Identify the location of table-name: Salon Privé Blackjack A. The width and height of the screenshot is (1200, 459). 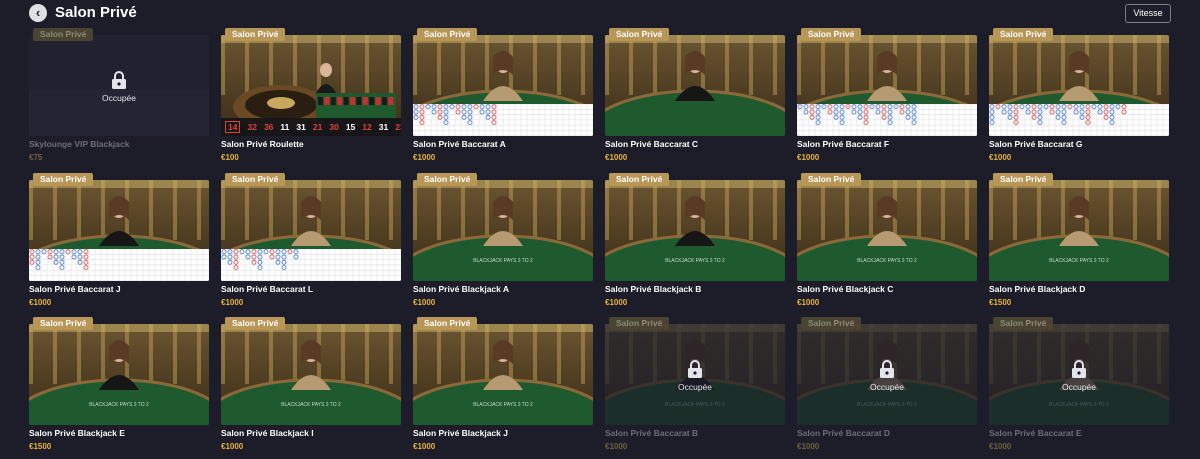
(461, 289).